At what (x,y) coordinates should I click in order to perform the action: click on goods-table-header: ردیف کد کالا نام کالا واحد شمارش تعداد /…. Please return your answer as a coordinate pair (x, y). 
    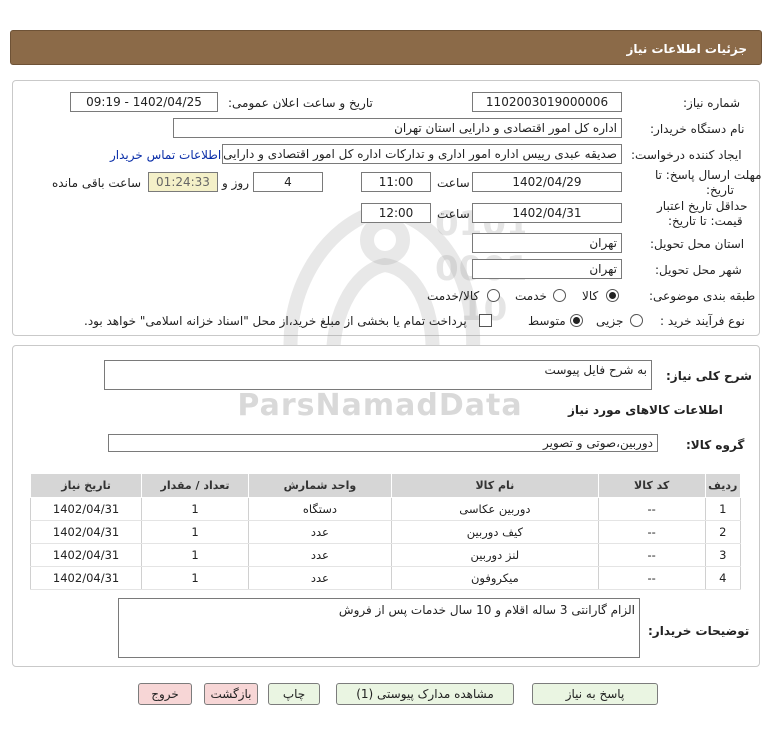
    Looking at the image, I should click on (385, 485).